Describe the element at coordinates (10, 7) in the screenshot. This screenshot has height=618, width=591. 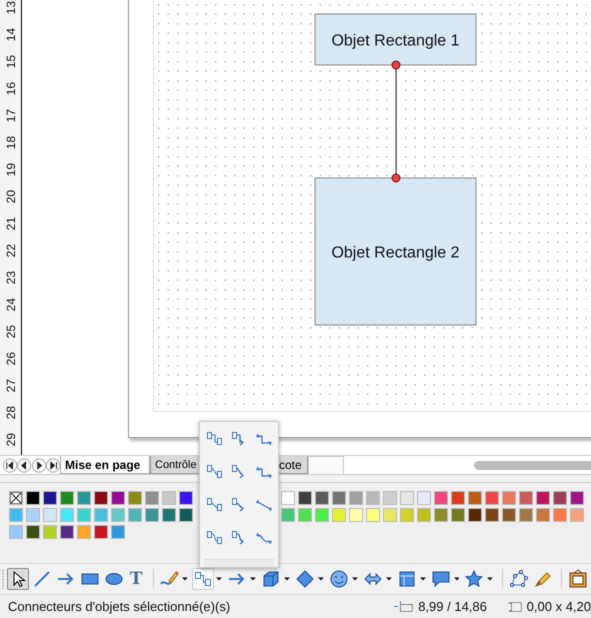
I see `ruler-number: 13` at that location.